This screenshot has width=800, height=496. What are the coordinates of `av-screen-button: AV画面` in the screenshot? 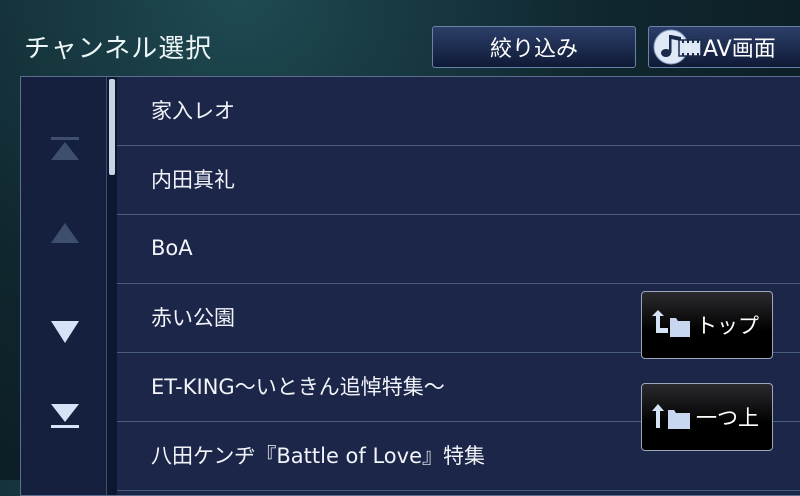 It's located at (724, 47).